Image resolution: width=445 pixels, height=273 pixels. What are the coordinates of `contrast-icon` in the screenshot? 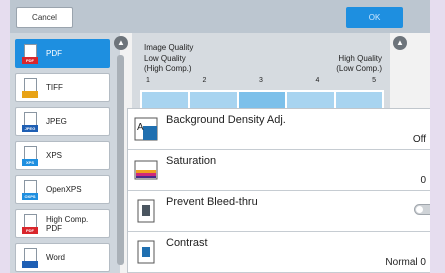 It's located at (146, 252).